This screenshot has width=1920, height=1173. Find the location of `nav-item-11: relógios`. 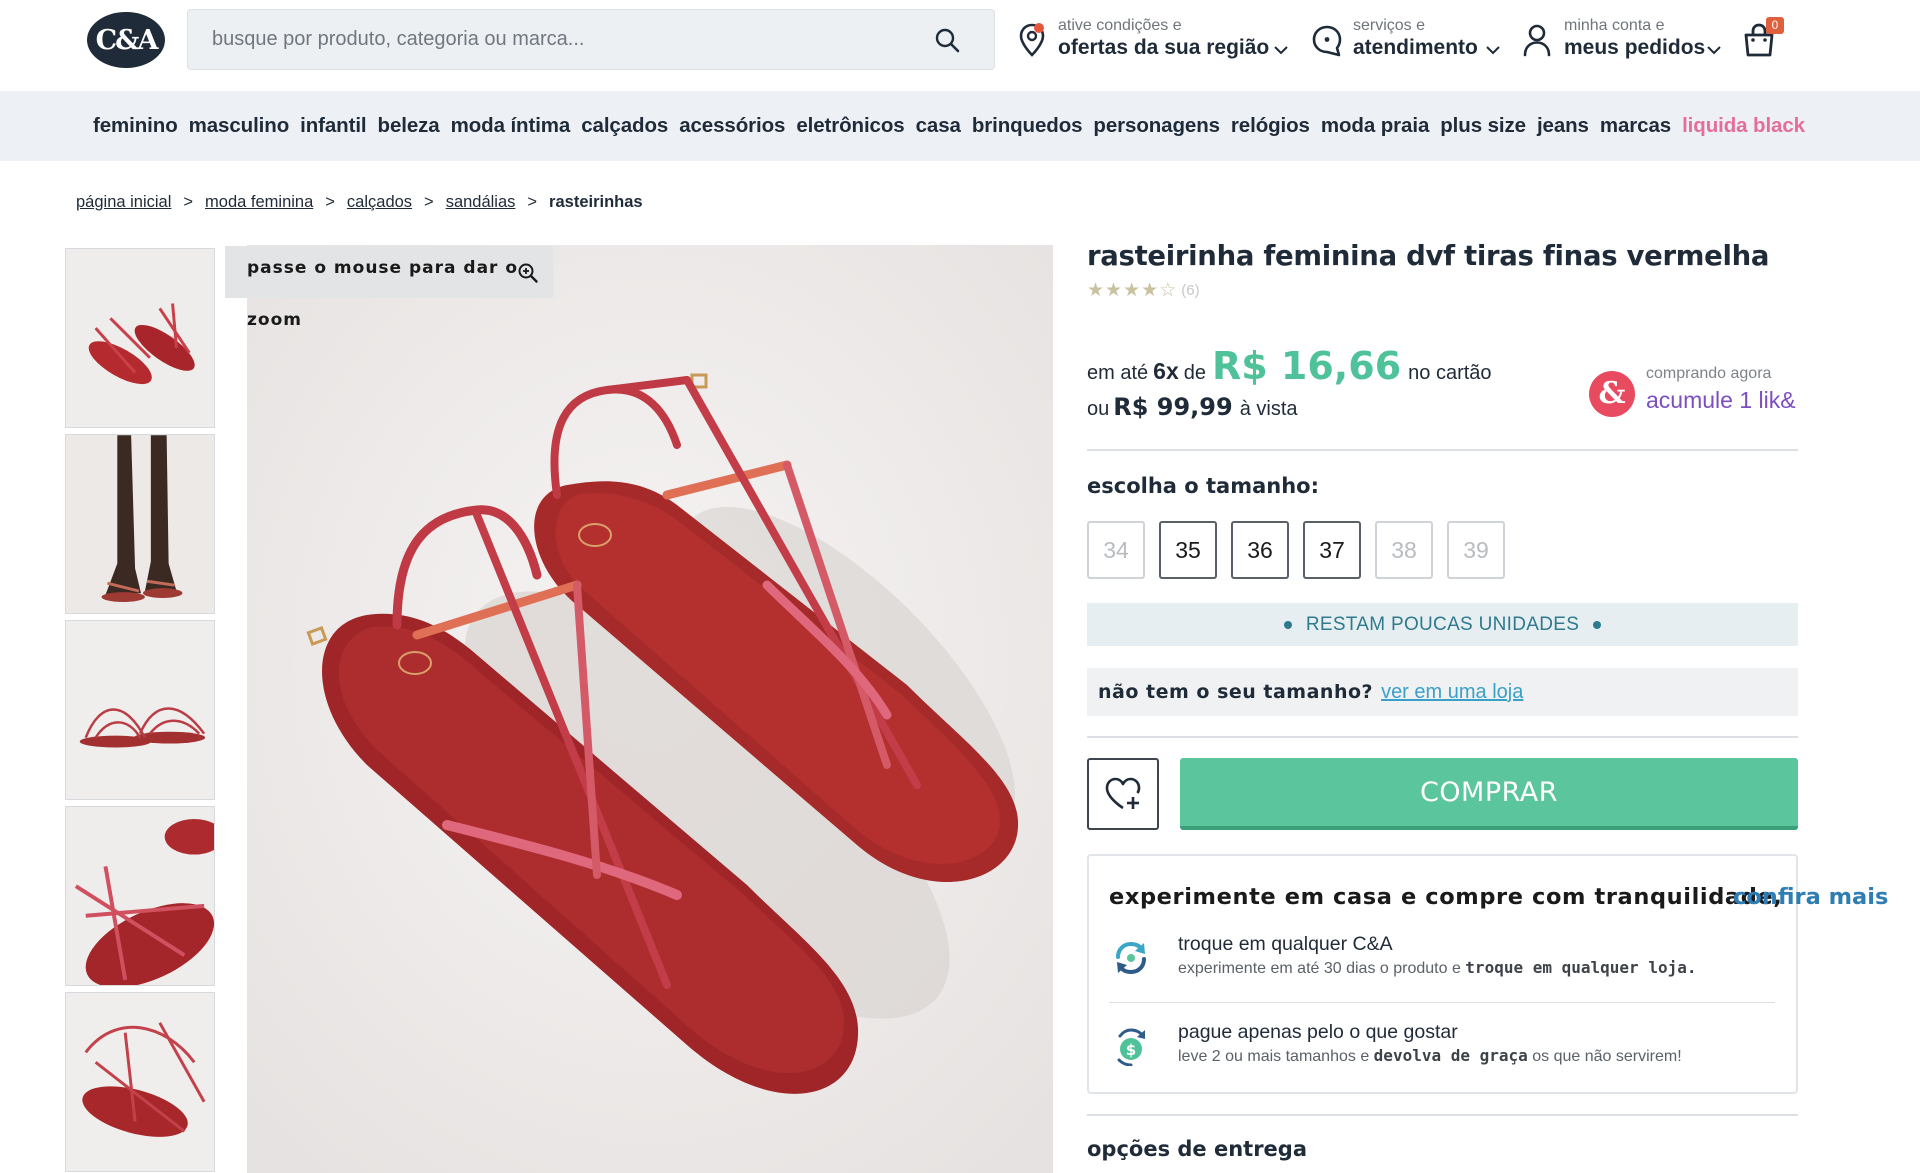

nav-item-11: relógios is located at coordinates (1270, 126).